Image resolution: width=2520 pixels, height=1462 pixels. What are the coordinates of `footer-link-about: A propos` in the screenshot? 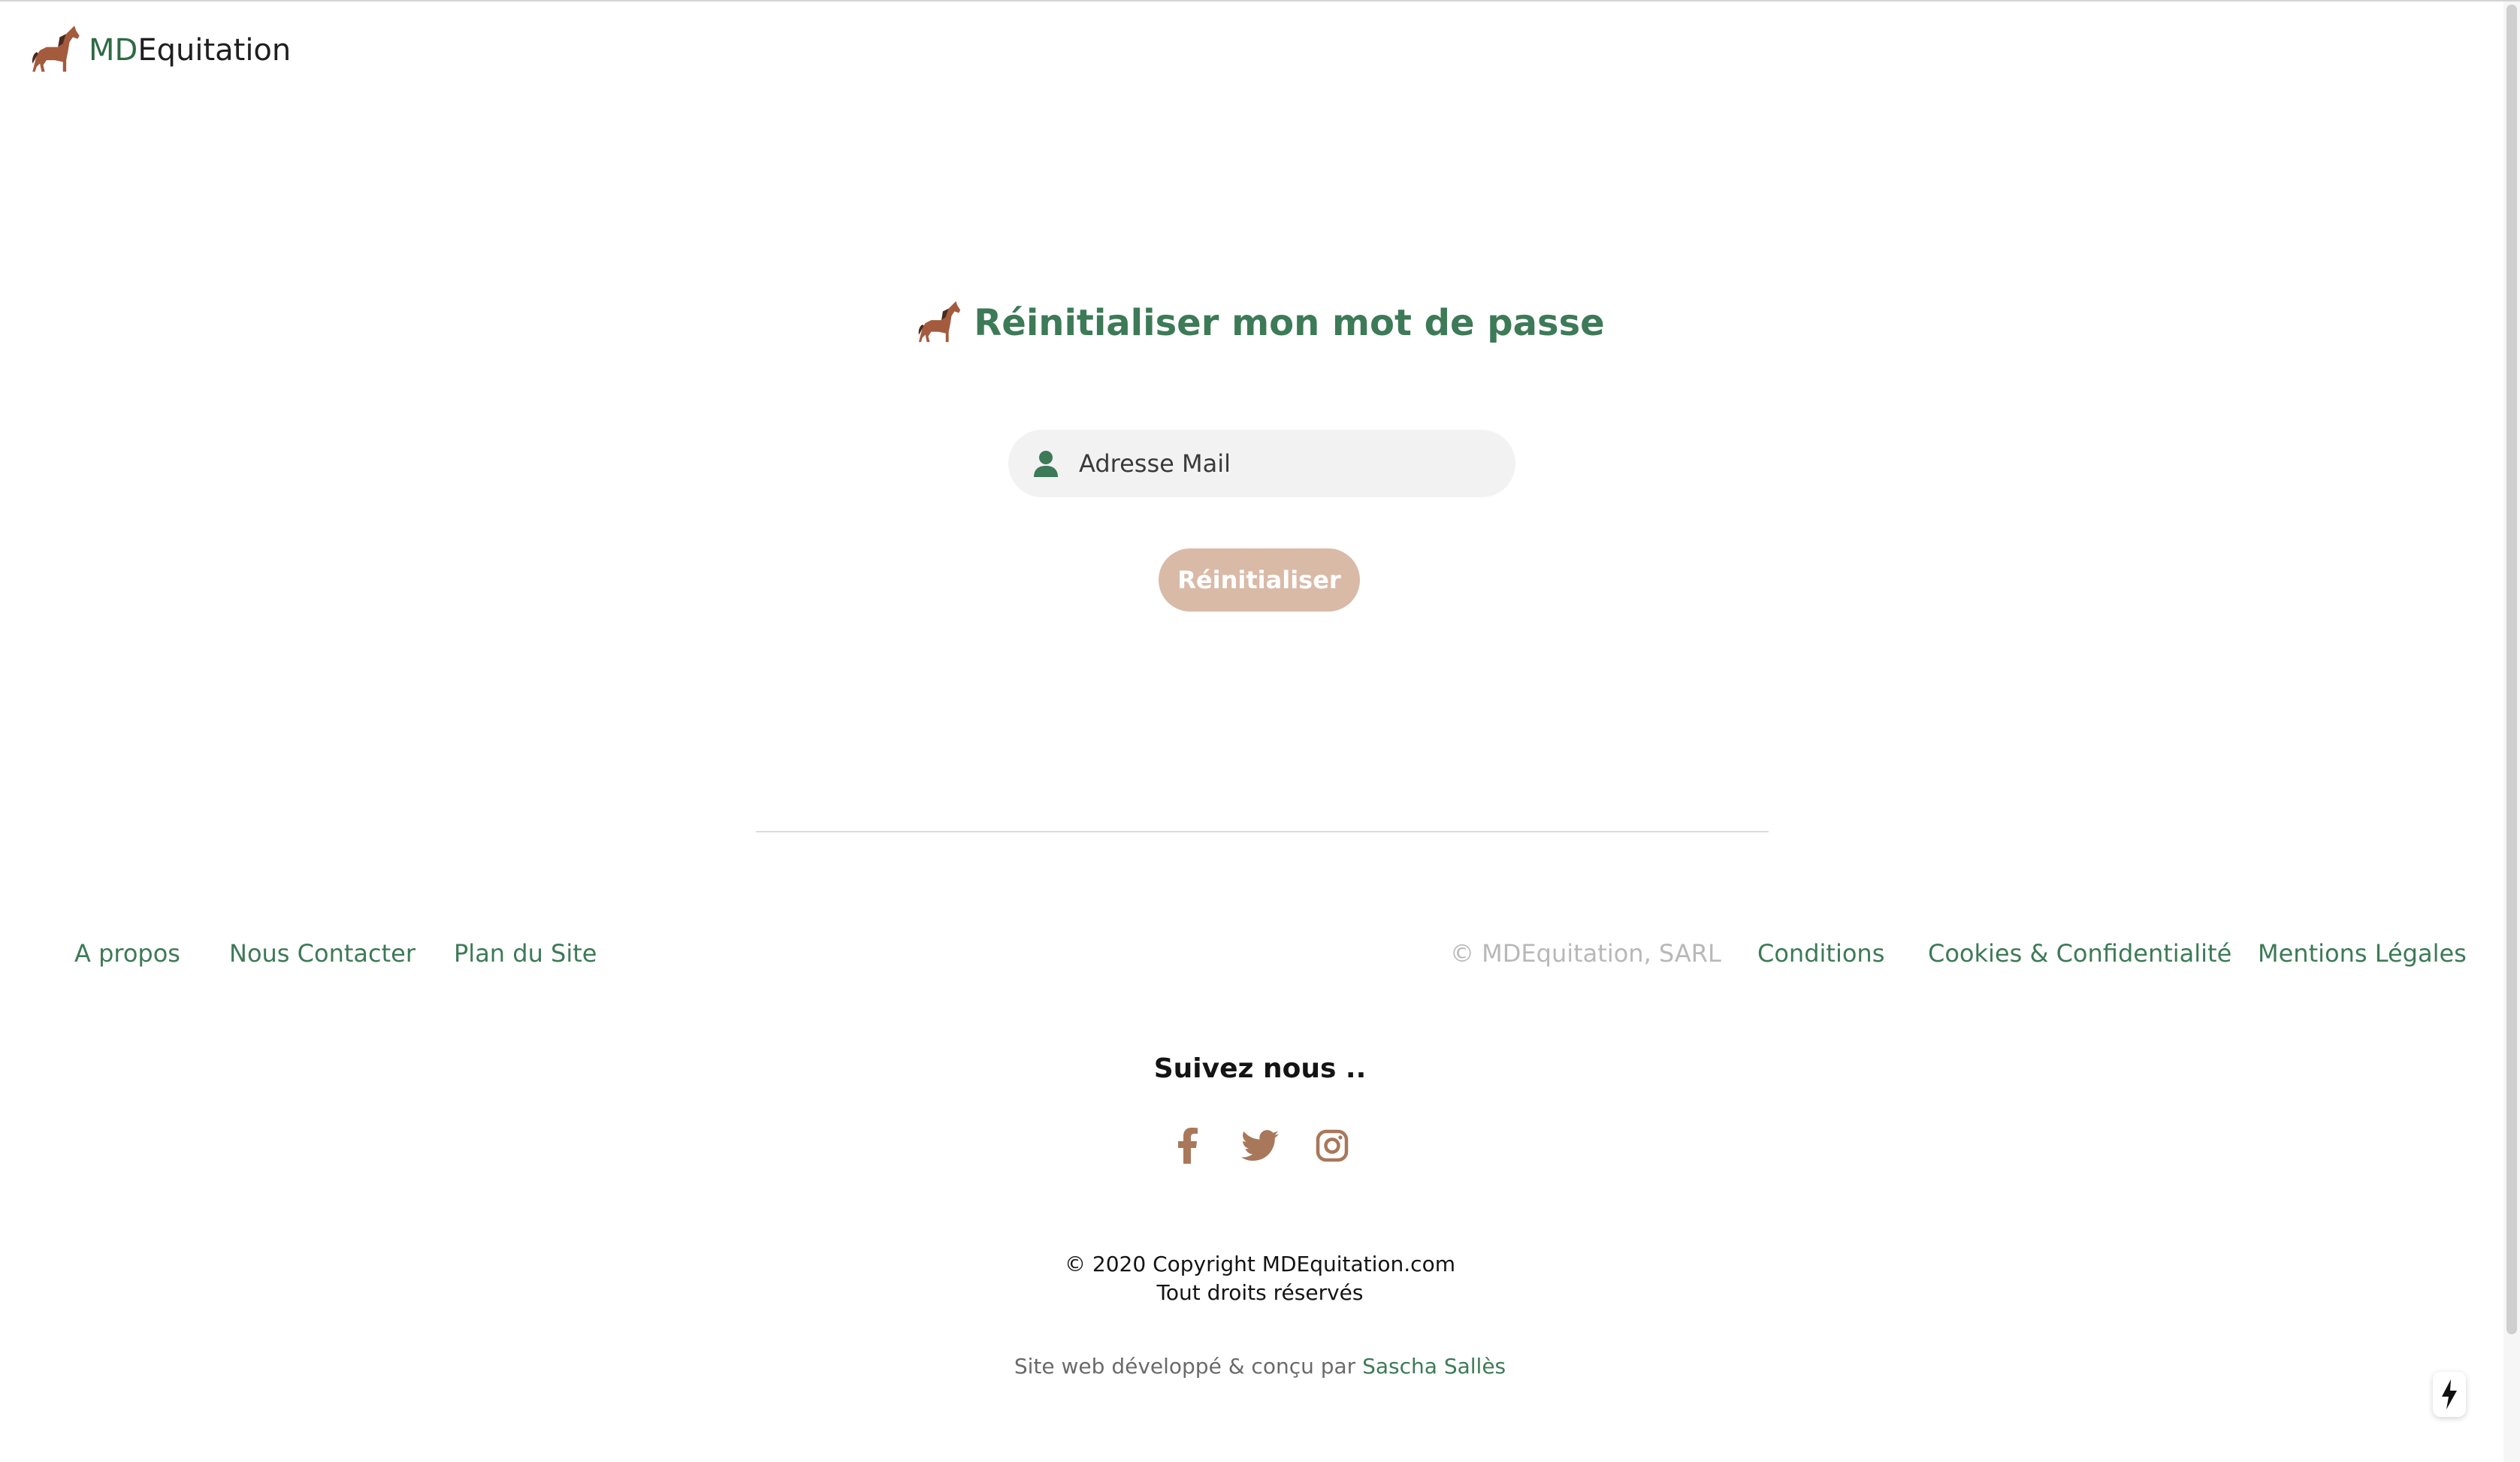 It's located at (127, 953).